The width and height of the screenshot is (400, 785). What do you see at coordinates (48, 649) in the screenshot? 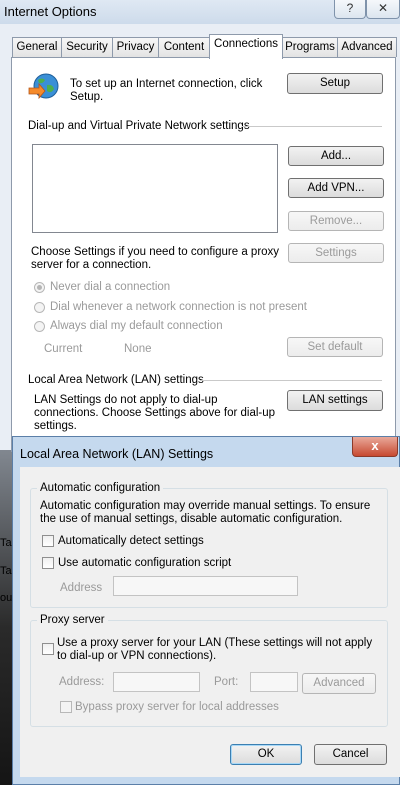
I see `use-proxy-checkbox` at bounding box center [48, 649].